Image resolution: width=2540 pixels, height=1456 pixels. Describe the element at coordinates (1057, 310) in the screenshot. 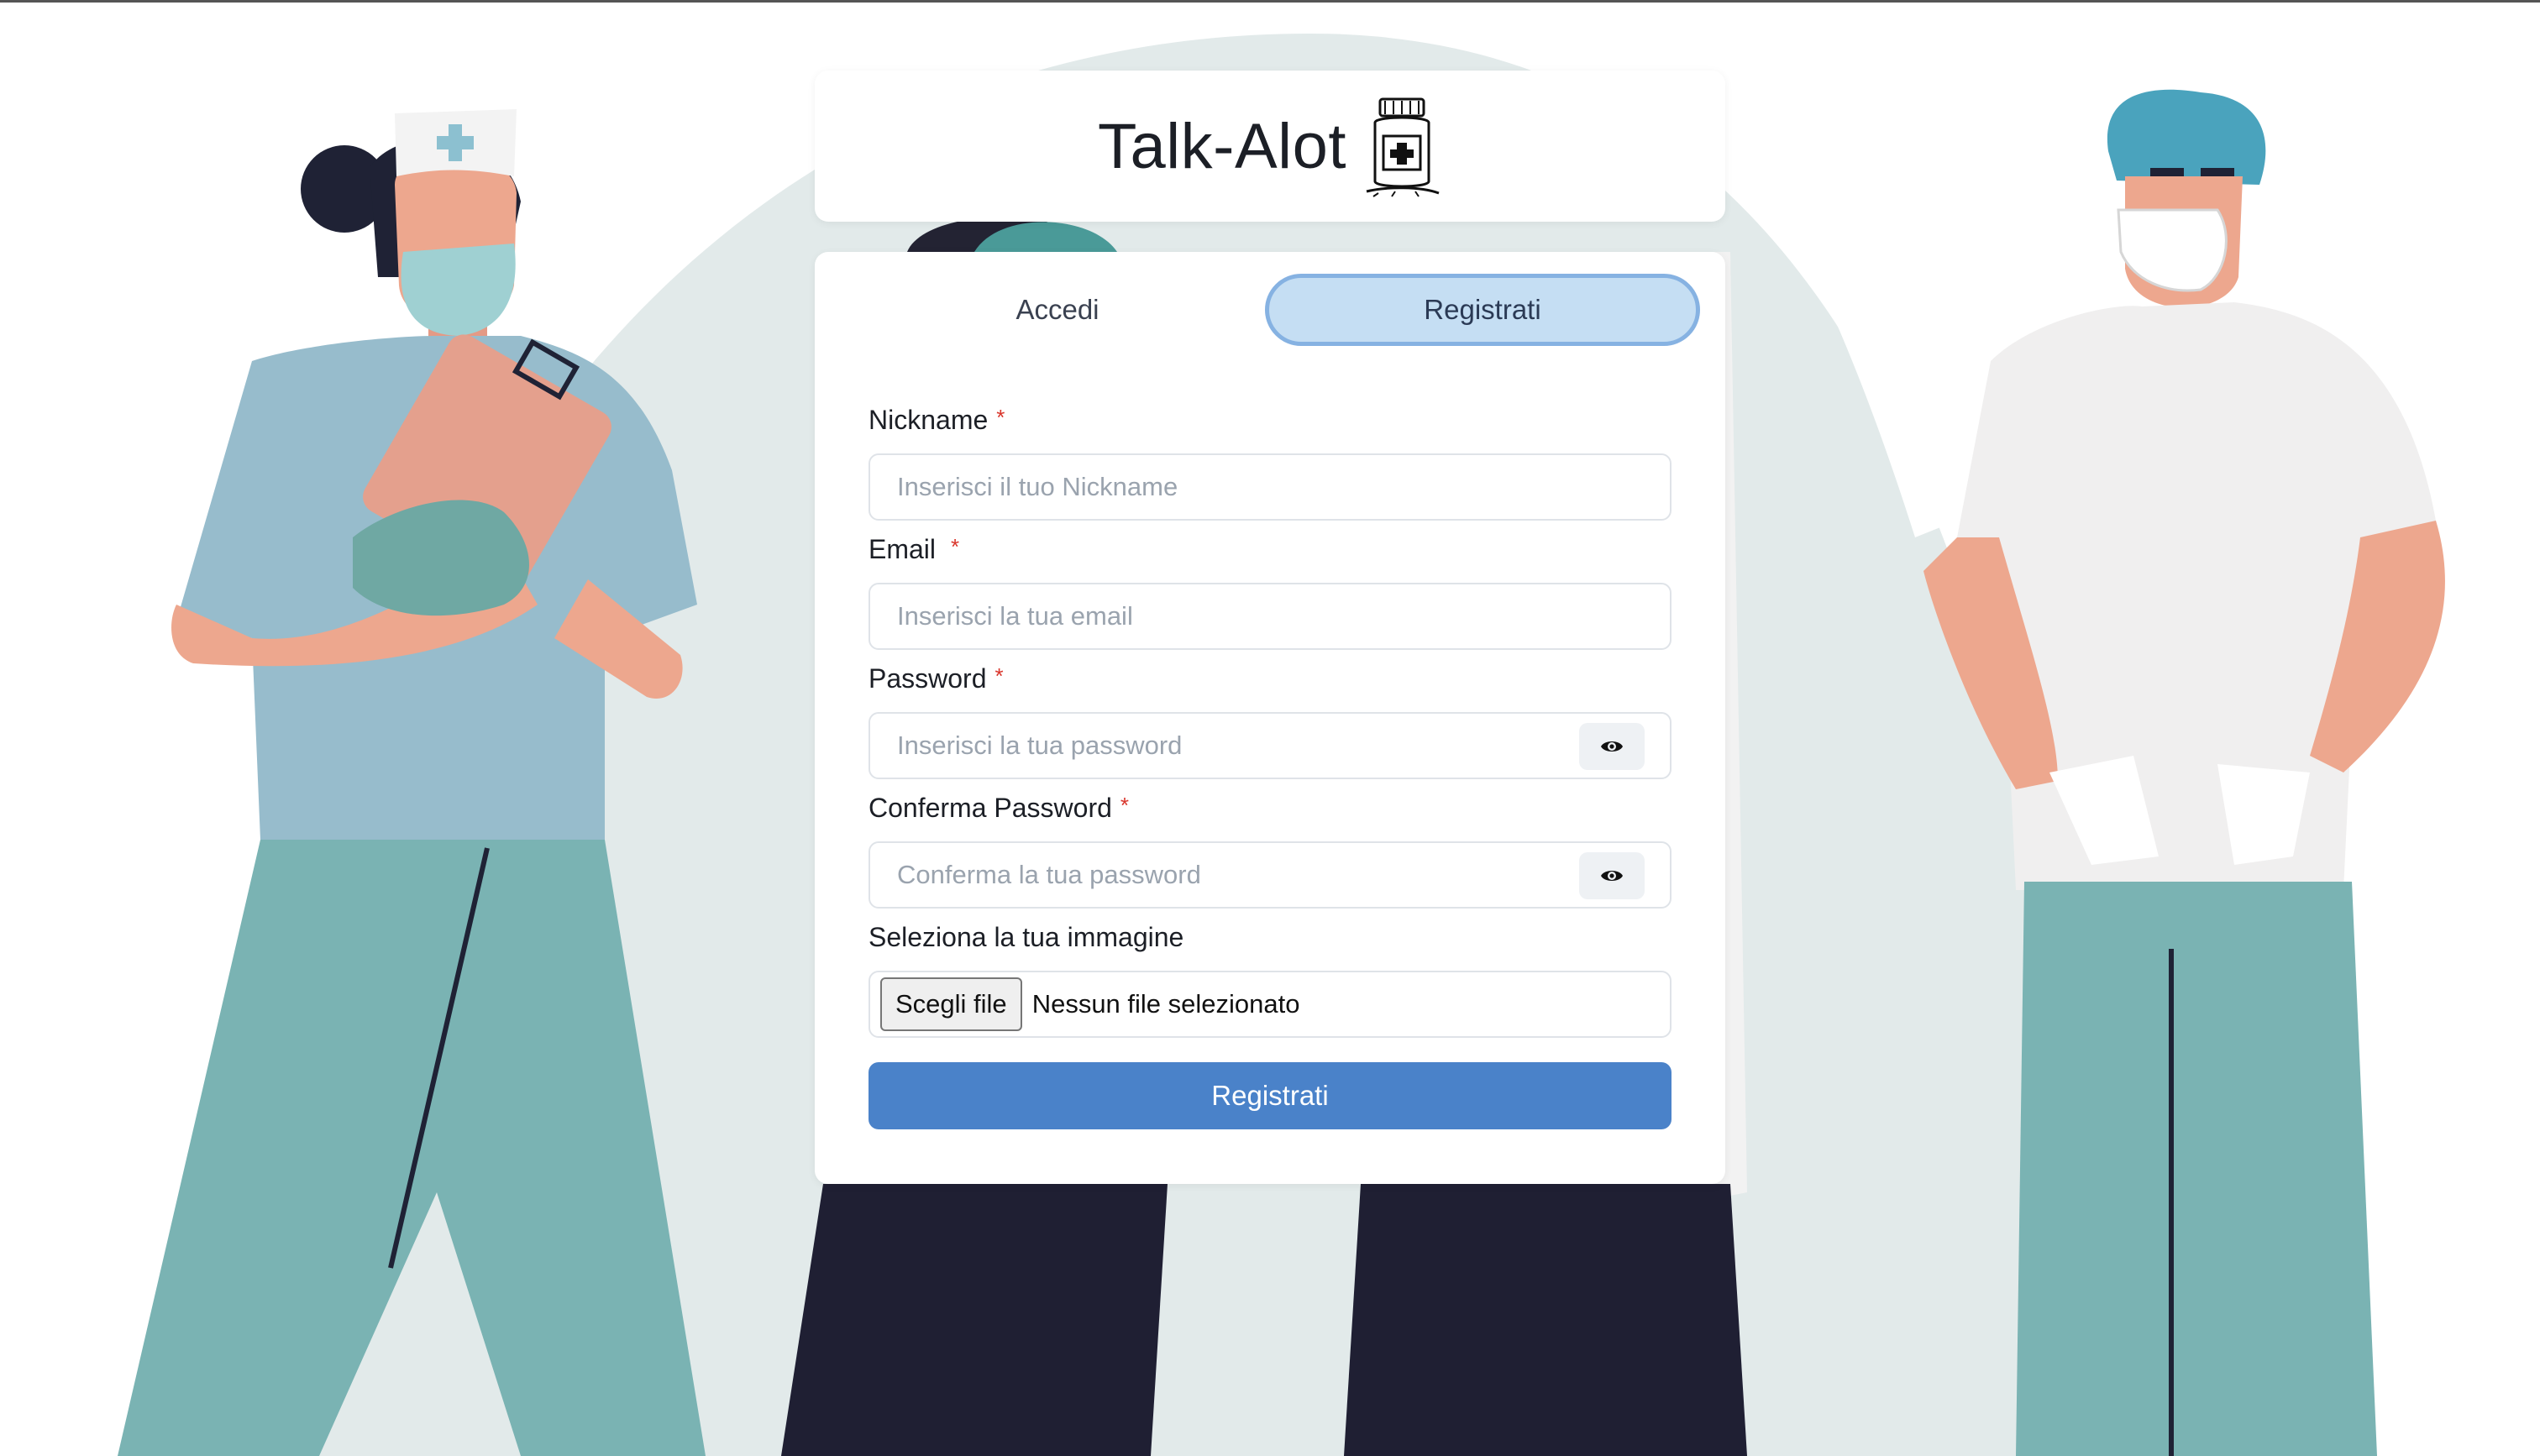

I see `tab-accedi: Accedi` at that location.